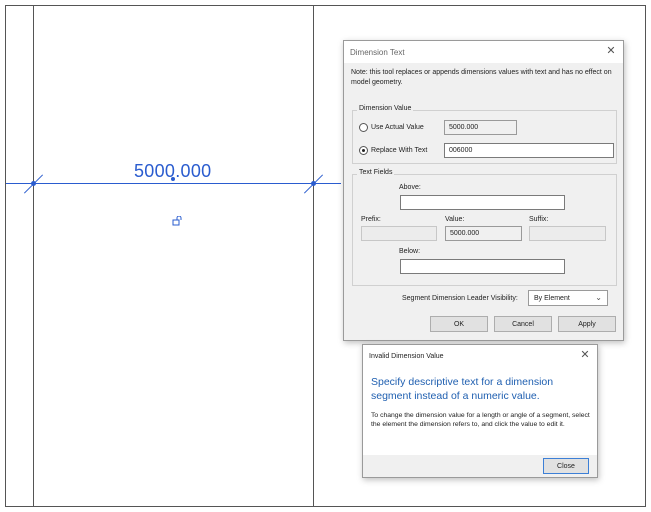 The image size is (651, 512). What do you see at coordinates (482, 202) in the screenshot?
I see `above-input` at bounding box center [482, 202].